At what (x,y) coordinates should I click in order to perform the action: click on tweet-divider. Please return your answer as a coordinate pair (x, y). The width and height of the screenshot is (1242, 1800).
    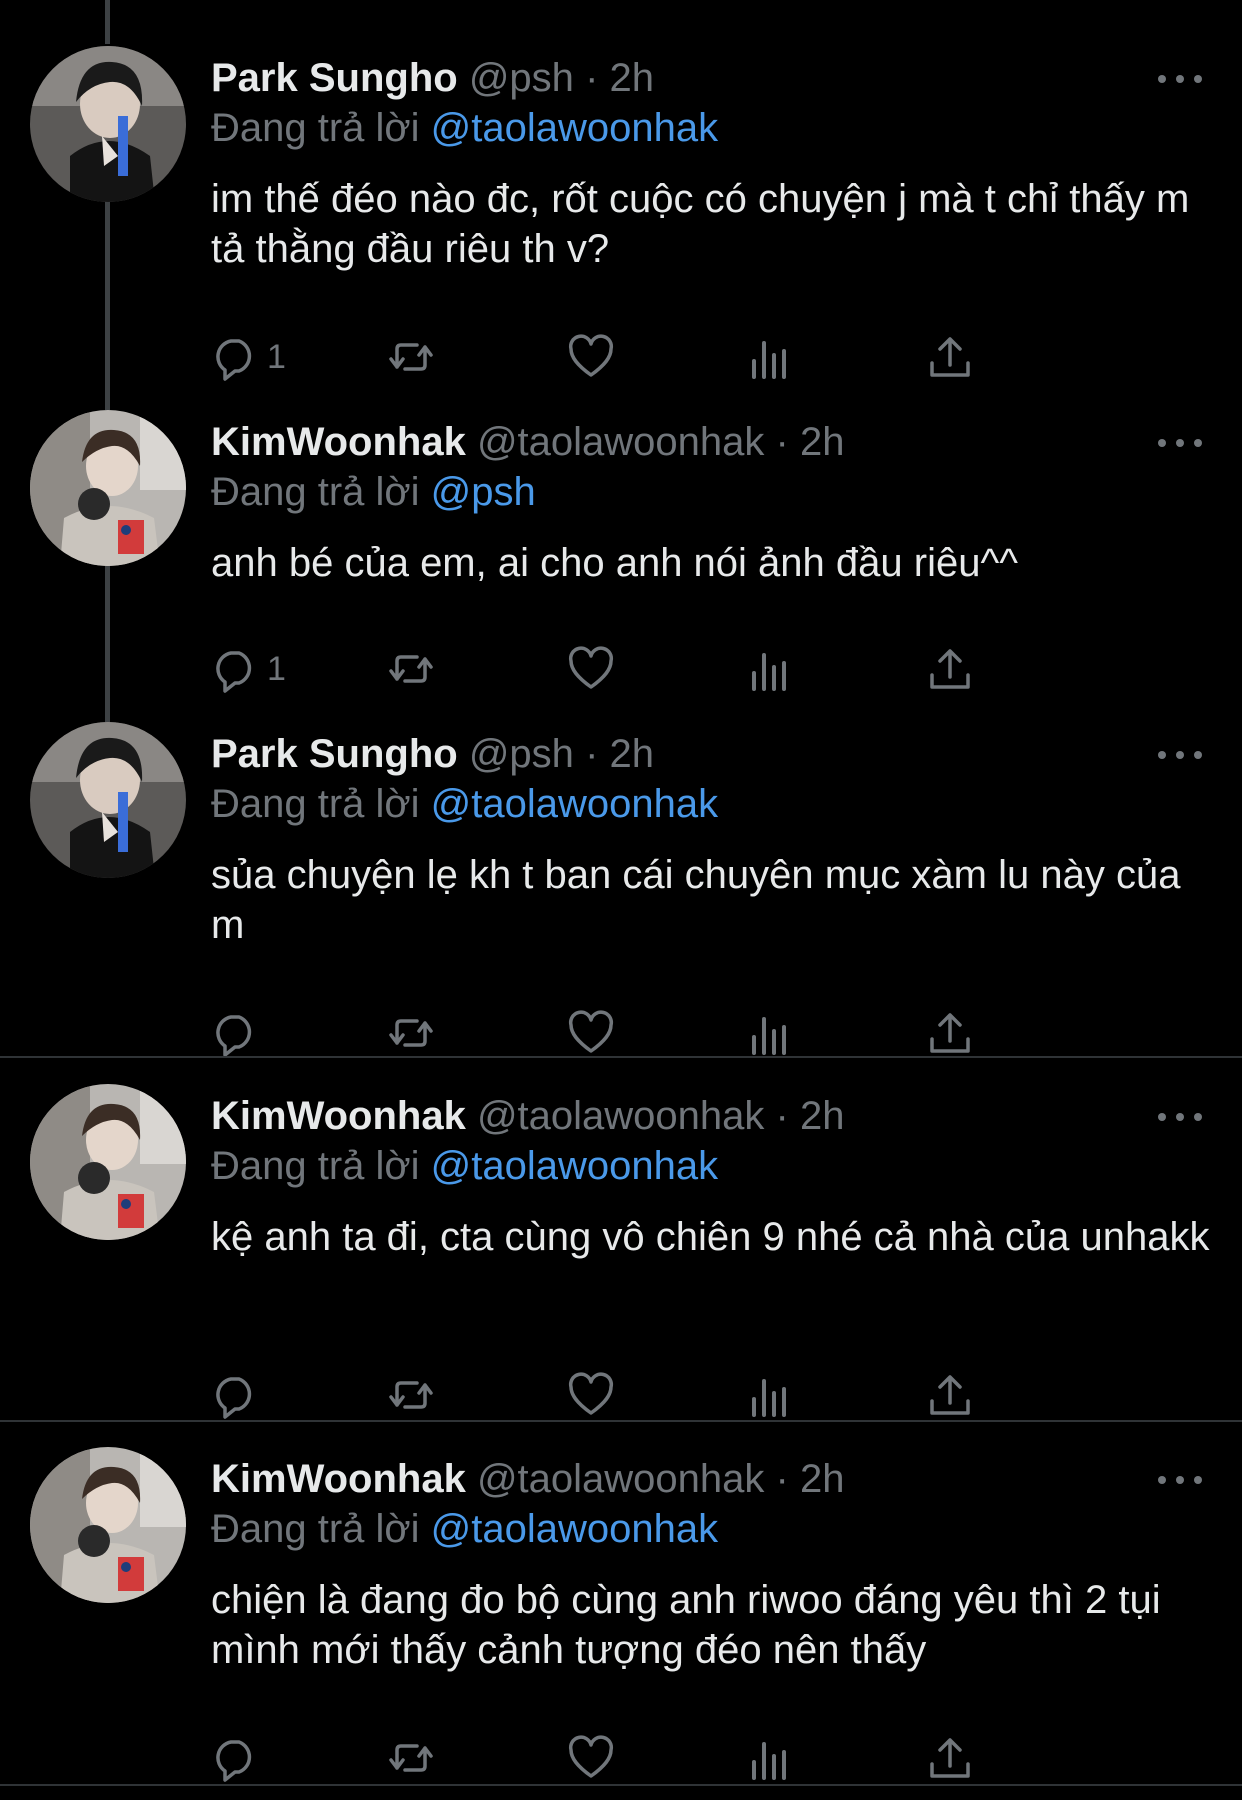
    Looking at the image, I should click on (621, 1057).